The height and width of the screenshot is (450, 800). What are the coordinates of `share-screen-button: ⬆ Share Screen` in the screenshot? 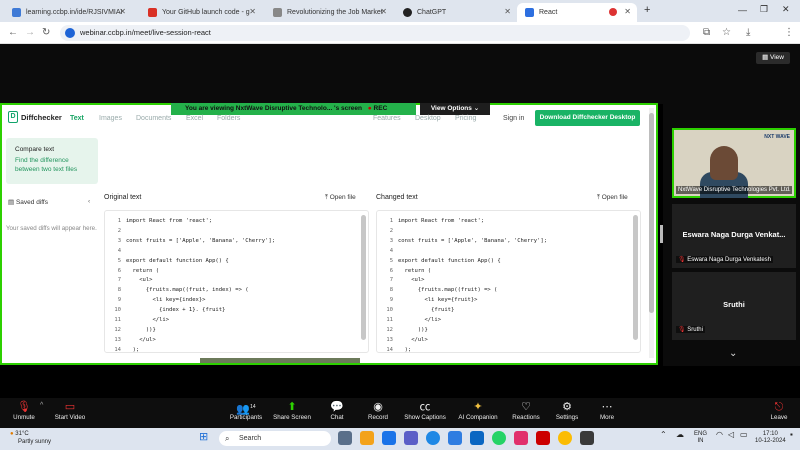 It's located at (292, 410).